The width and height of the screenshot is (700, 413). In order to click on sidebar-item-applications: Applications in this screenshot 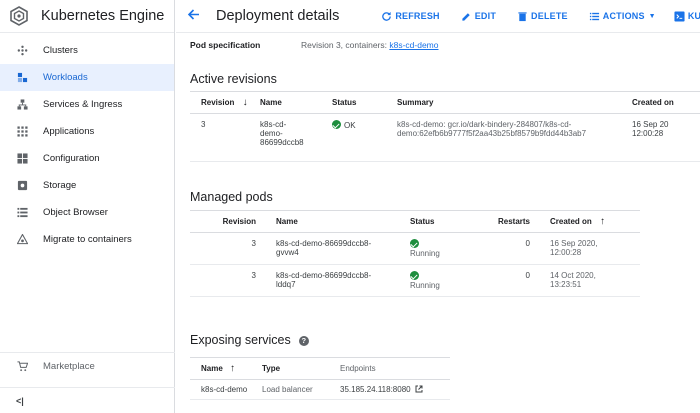, I will do `click(87, 131)`.